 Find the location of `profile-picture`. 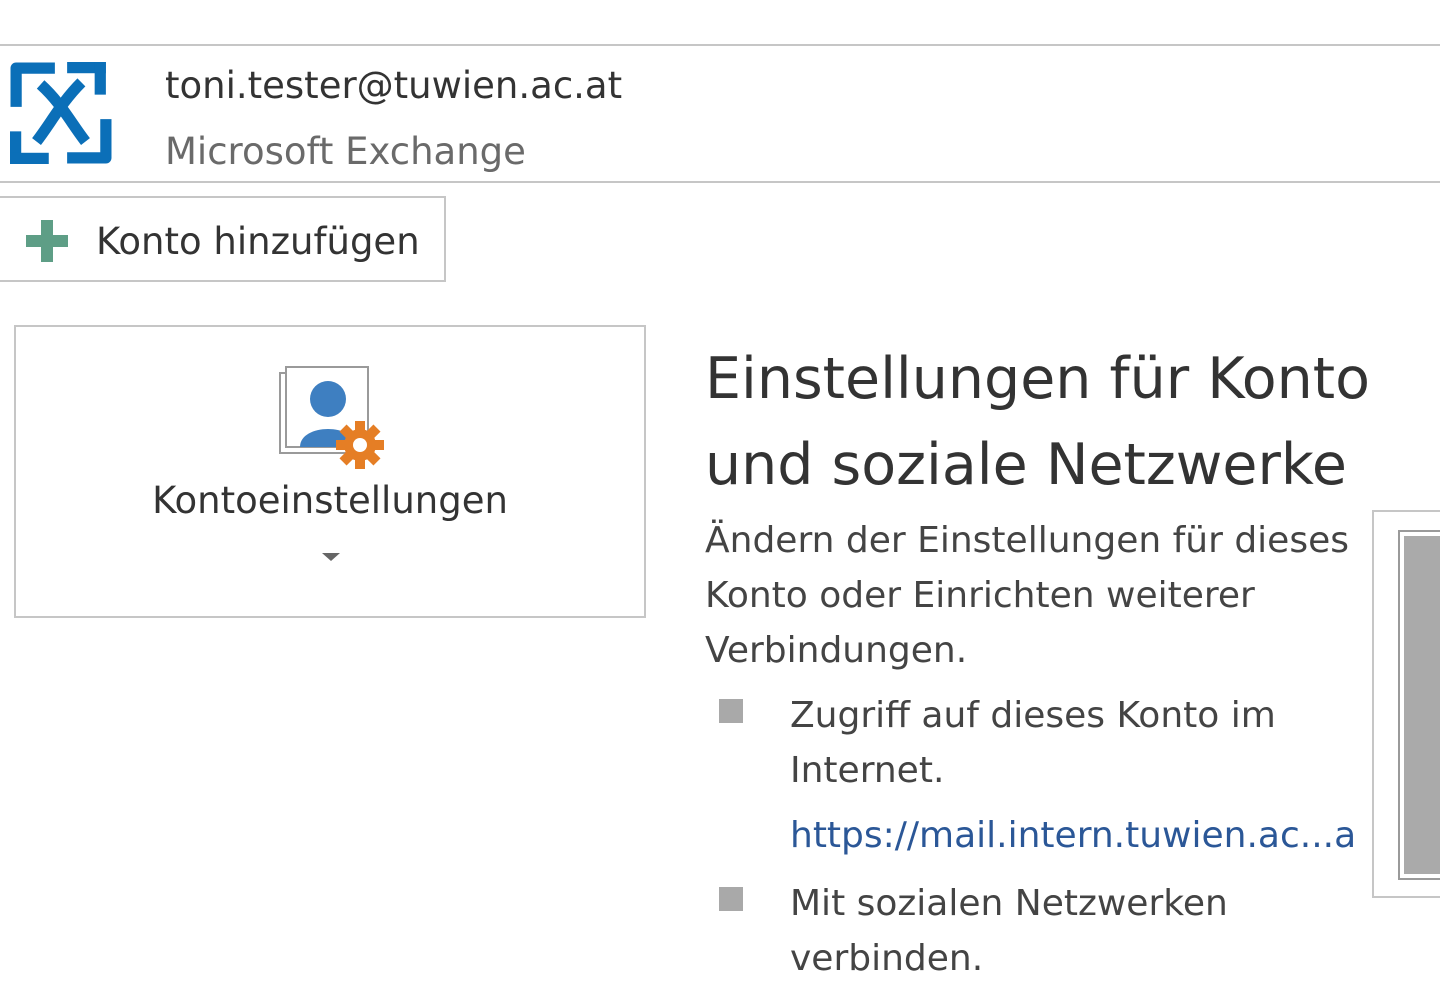

profile-picture is located at coordinates (1419, 705).